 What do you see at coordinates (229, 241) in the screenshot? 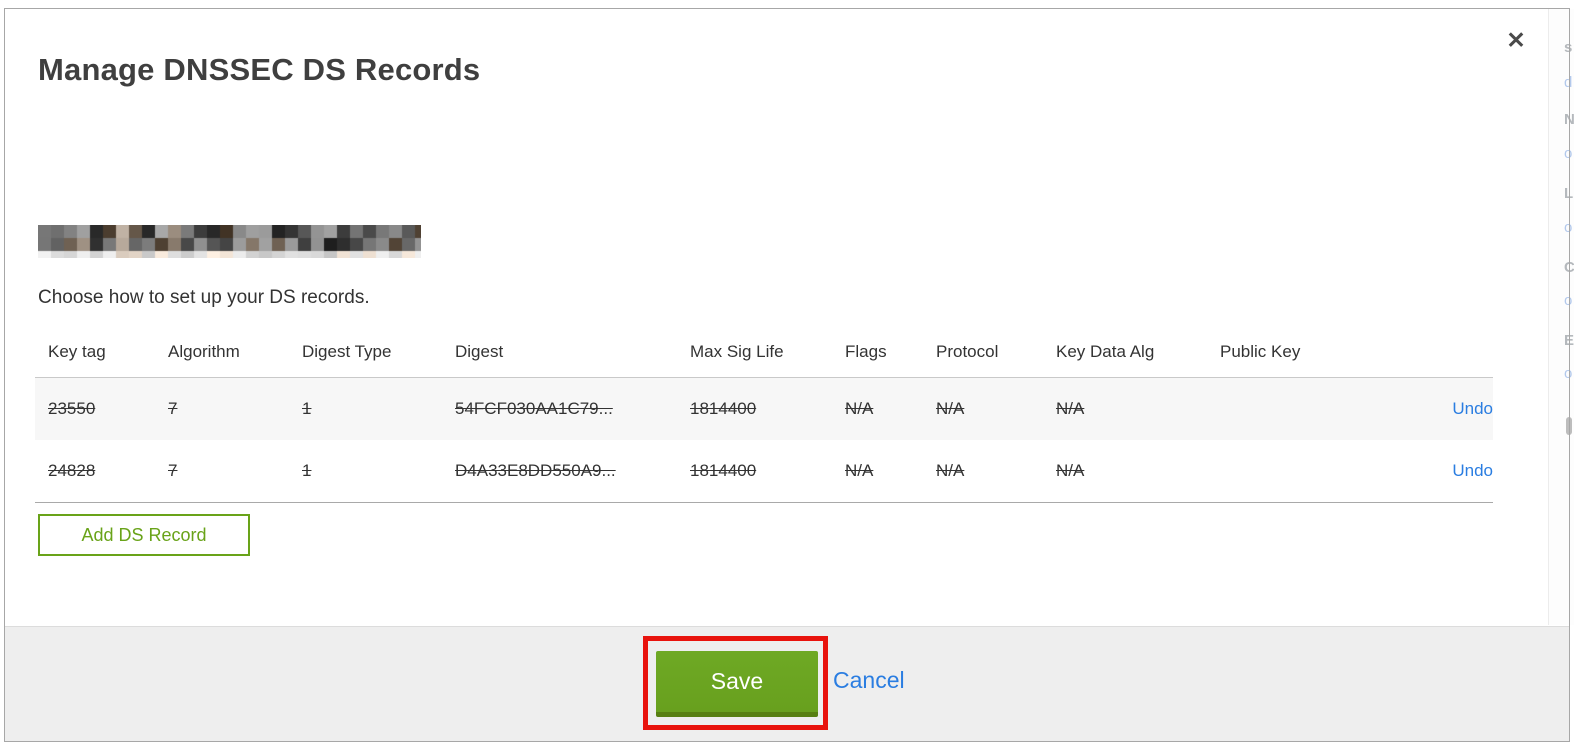
I see `redacted-domain-name` at bounding box center [229, 241].